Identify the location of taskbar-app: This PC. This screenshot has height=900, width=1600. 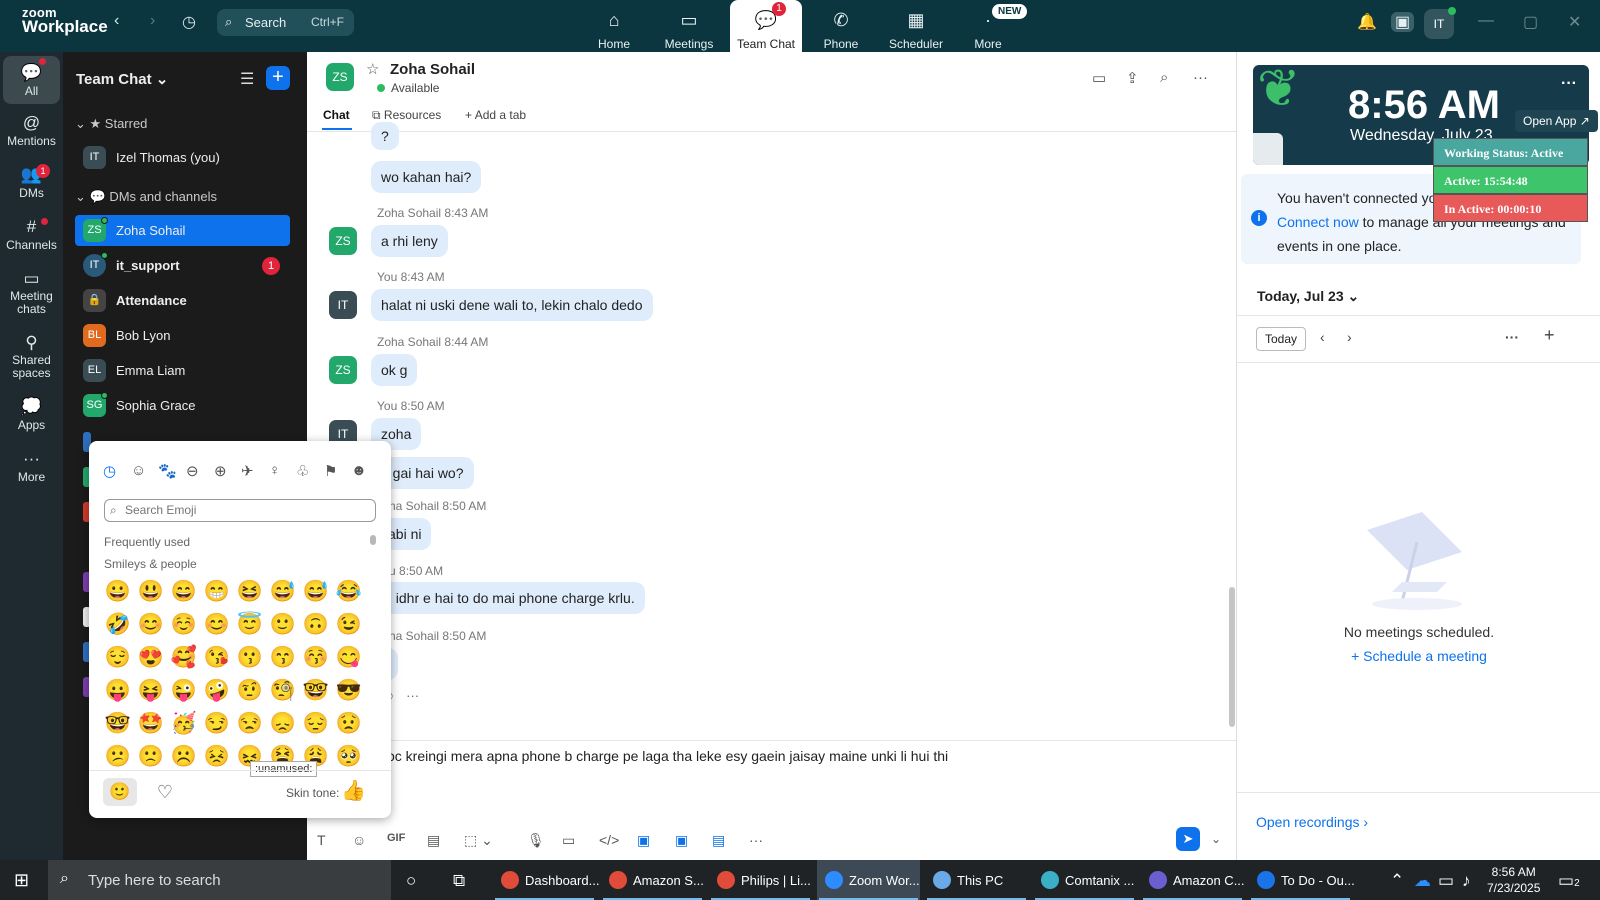
(976, 880).